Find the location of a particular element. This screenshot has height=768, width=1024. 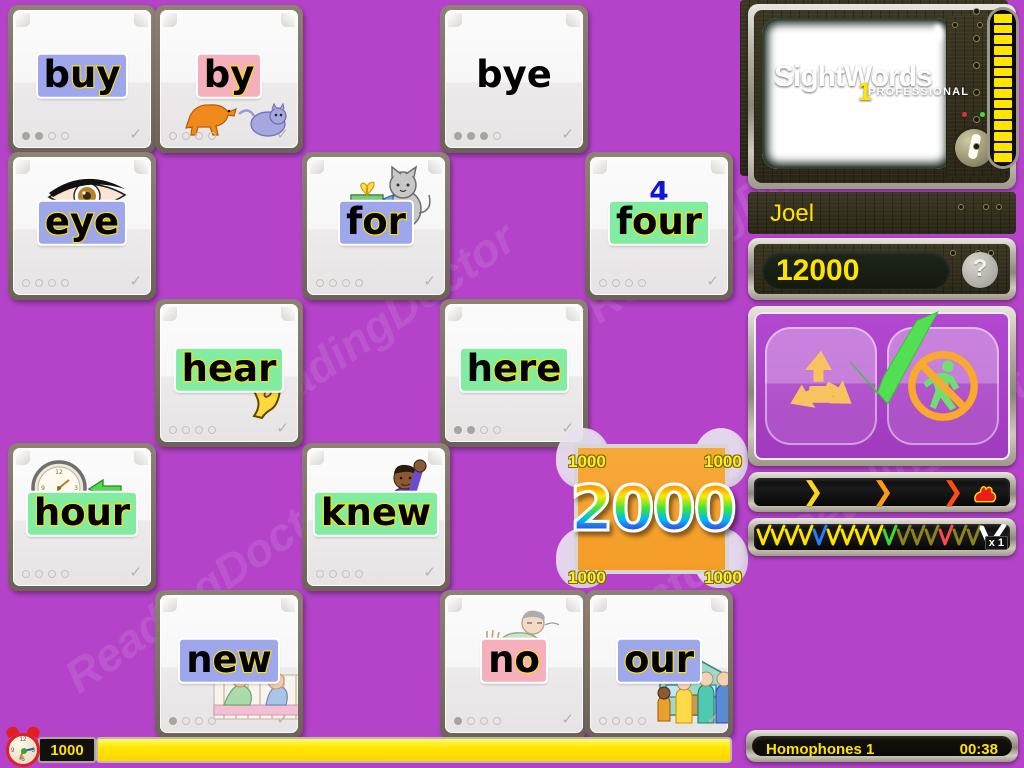

word-card-new: new ✓ is located at coordinates (229, 664).